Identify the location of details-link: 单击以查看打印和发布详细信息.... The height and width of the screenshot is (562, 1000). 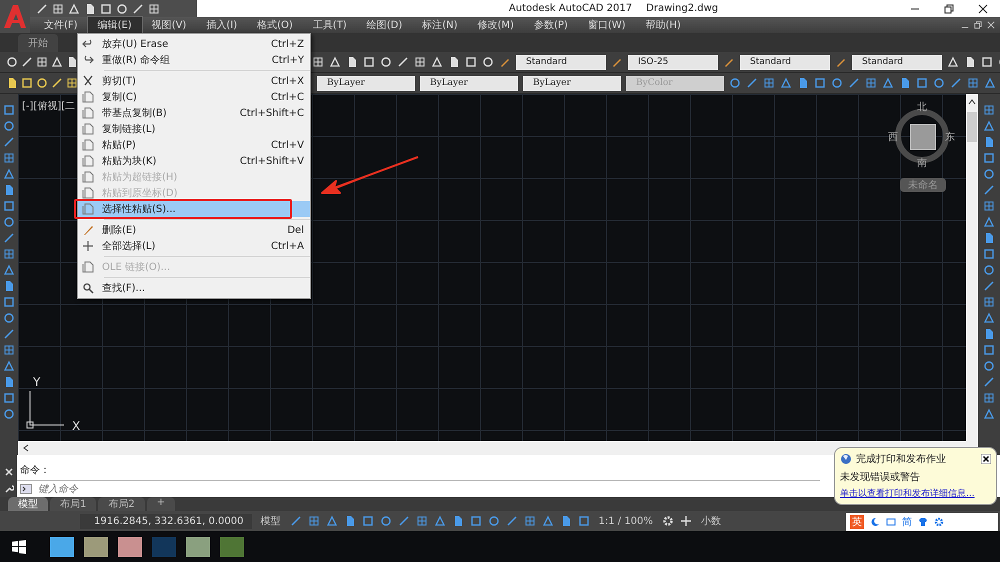
(907, 494).